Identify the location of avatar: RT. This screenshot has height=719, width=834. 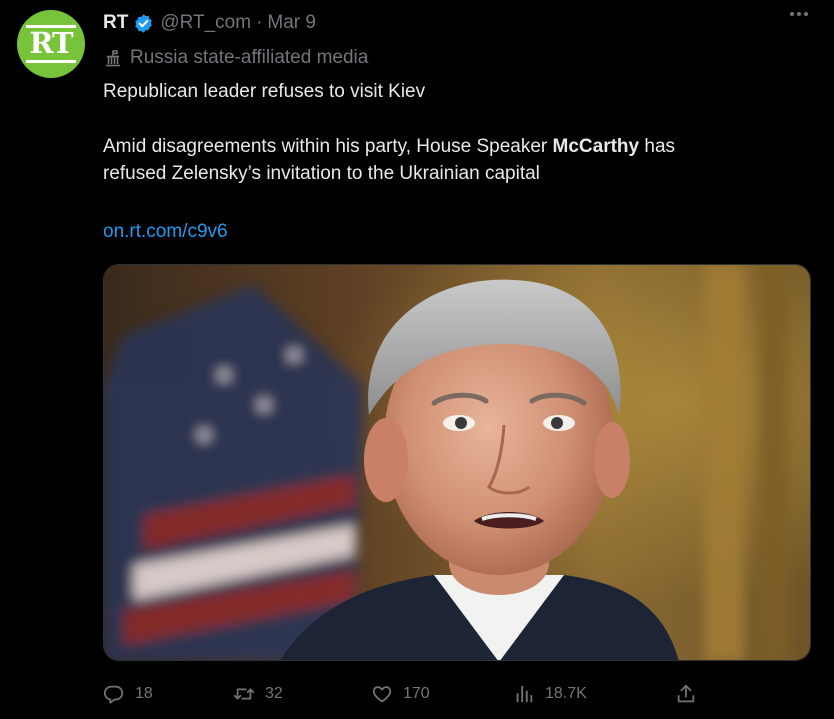
(51, 44).